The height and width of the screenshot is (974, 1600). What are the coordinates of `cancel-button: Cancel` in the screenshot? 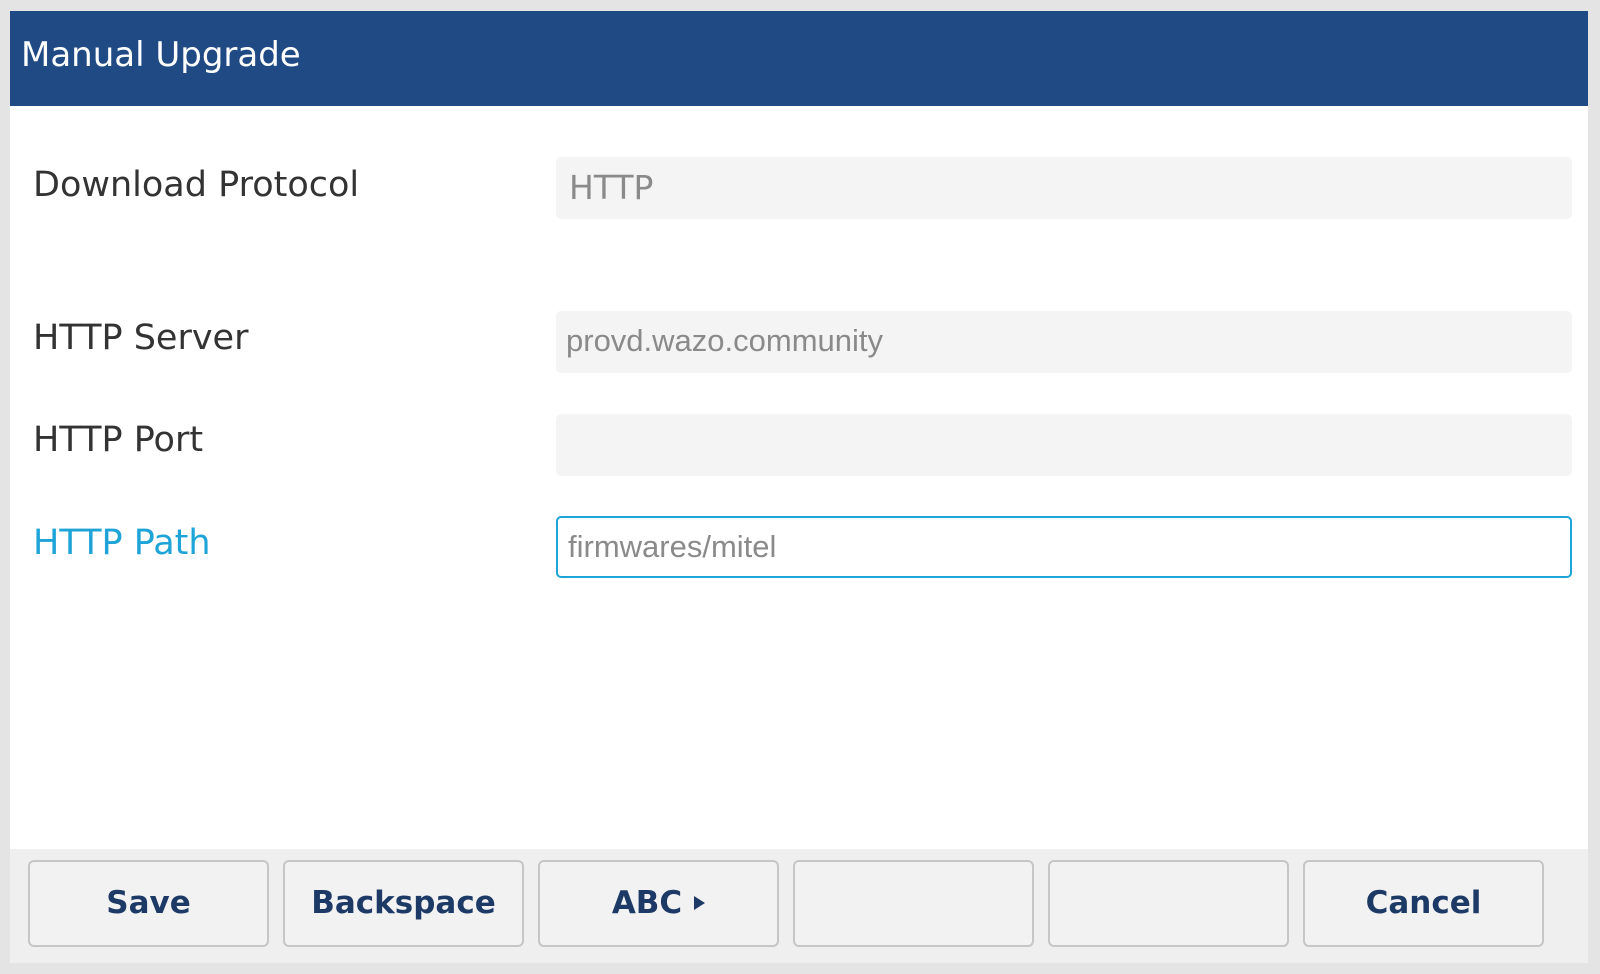 It's located at (1423, 903).